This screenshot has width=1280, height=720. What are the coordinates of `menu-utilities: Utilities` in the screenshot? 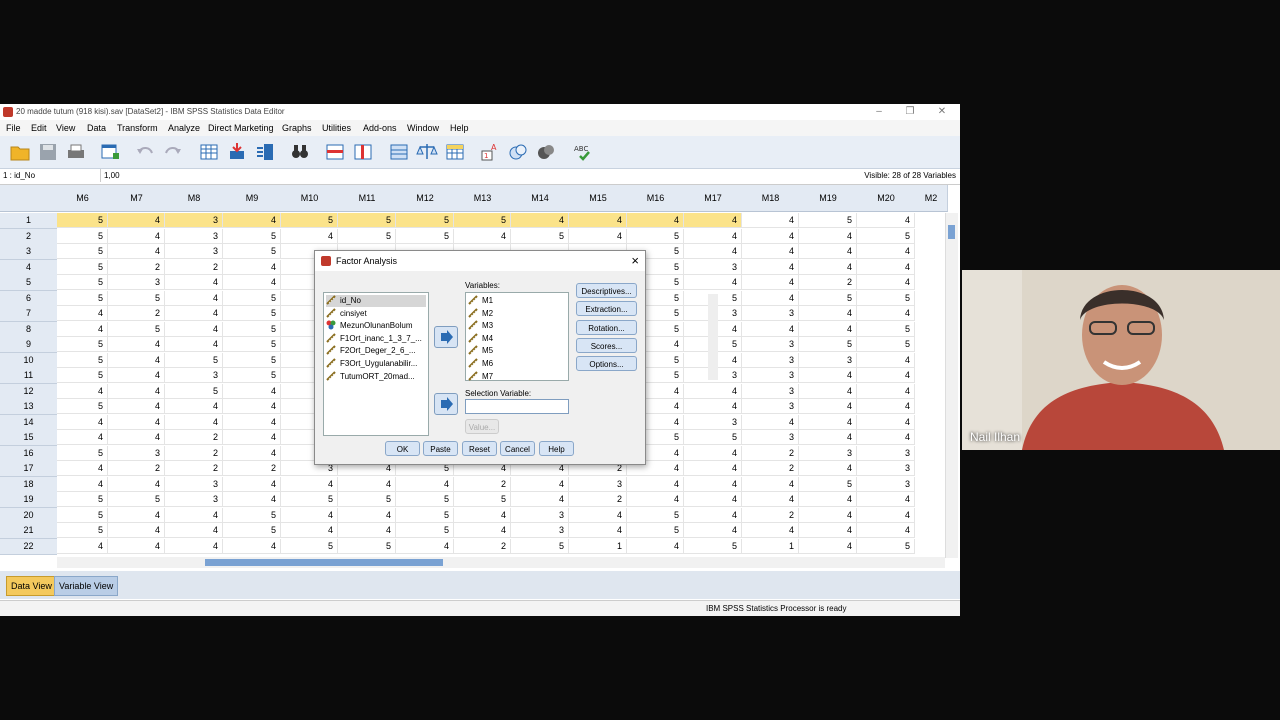 It's located at (336, 128).